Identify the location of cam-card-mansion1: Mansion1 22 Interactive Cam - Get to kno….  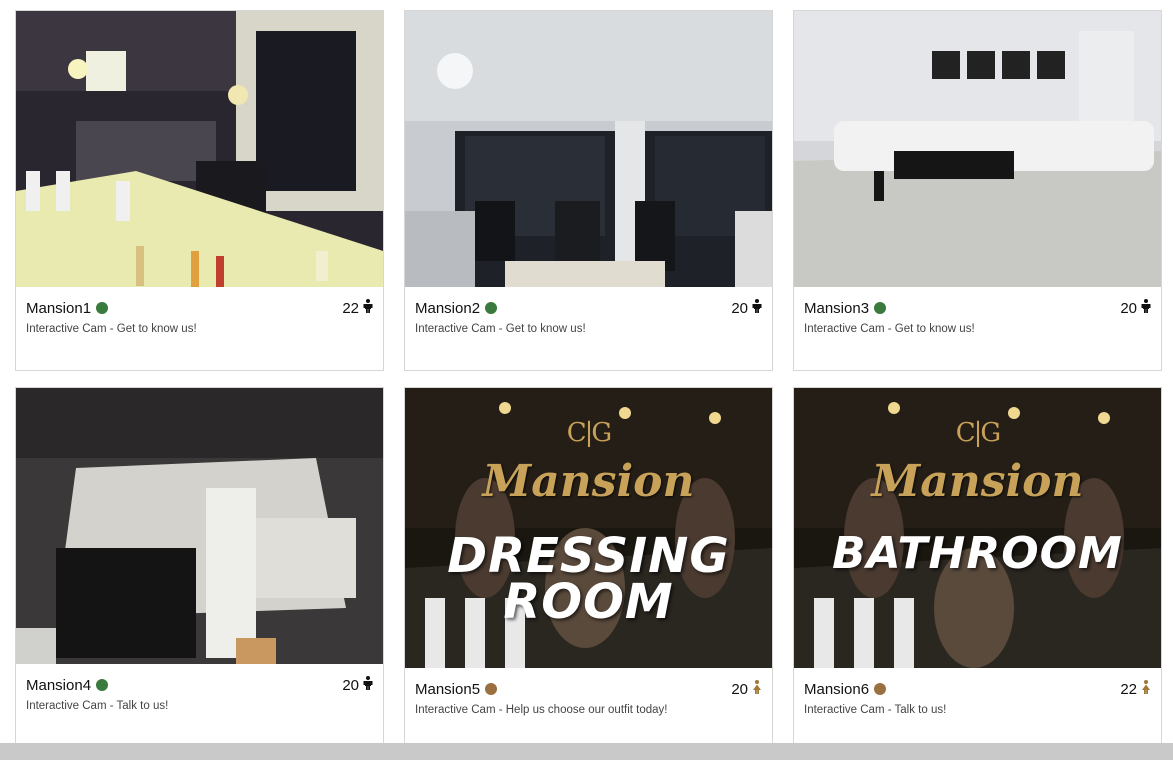
(199, 190).